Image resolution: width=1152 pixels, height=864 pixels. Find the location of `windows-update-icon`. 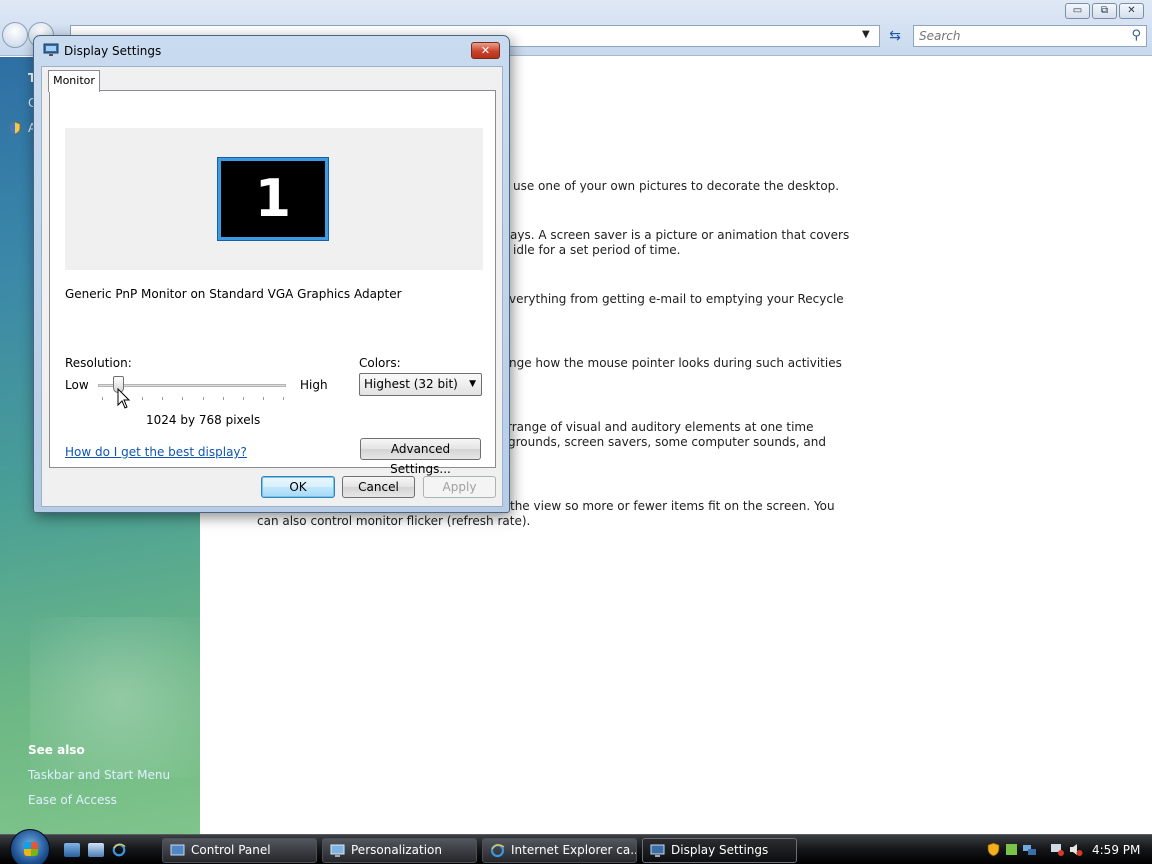

windows-update-icon is located at coordinates (1011, 849).